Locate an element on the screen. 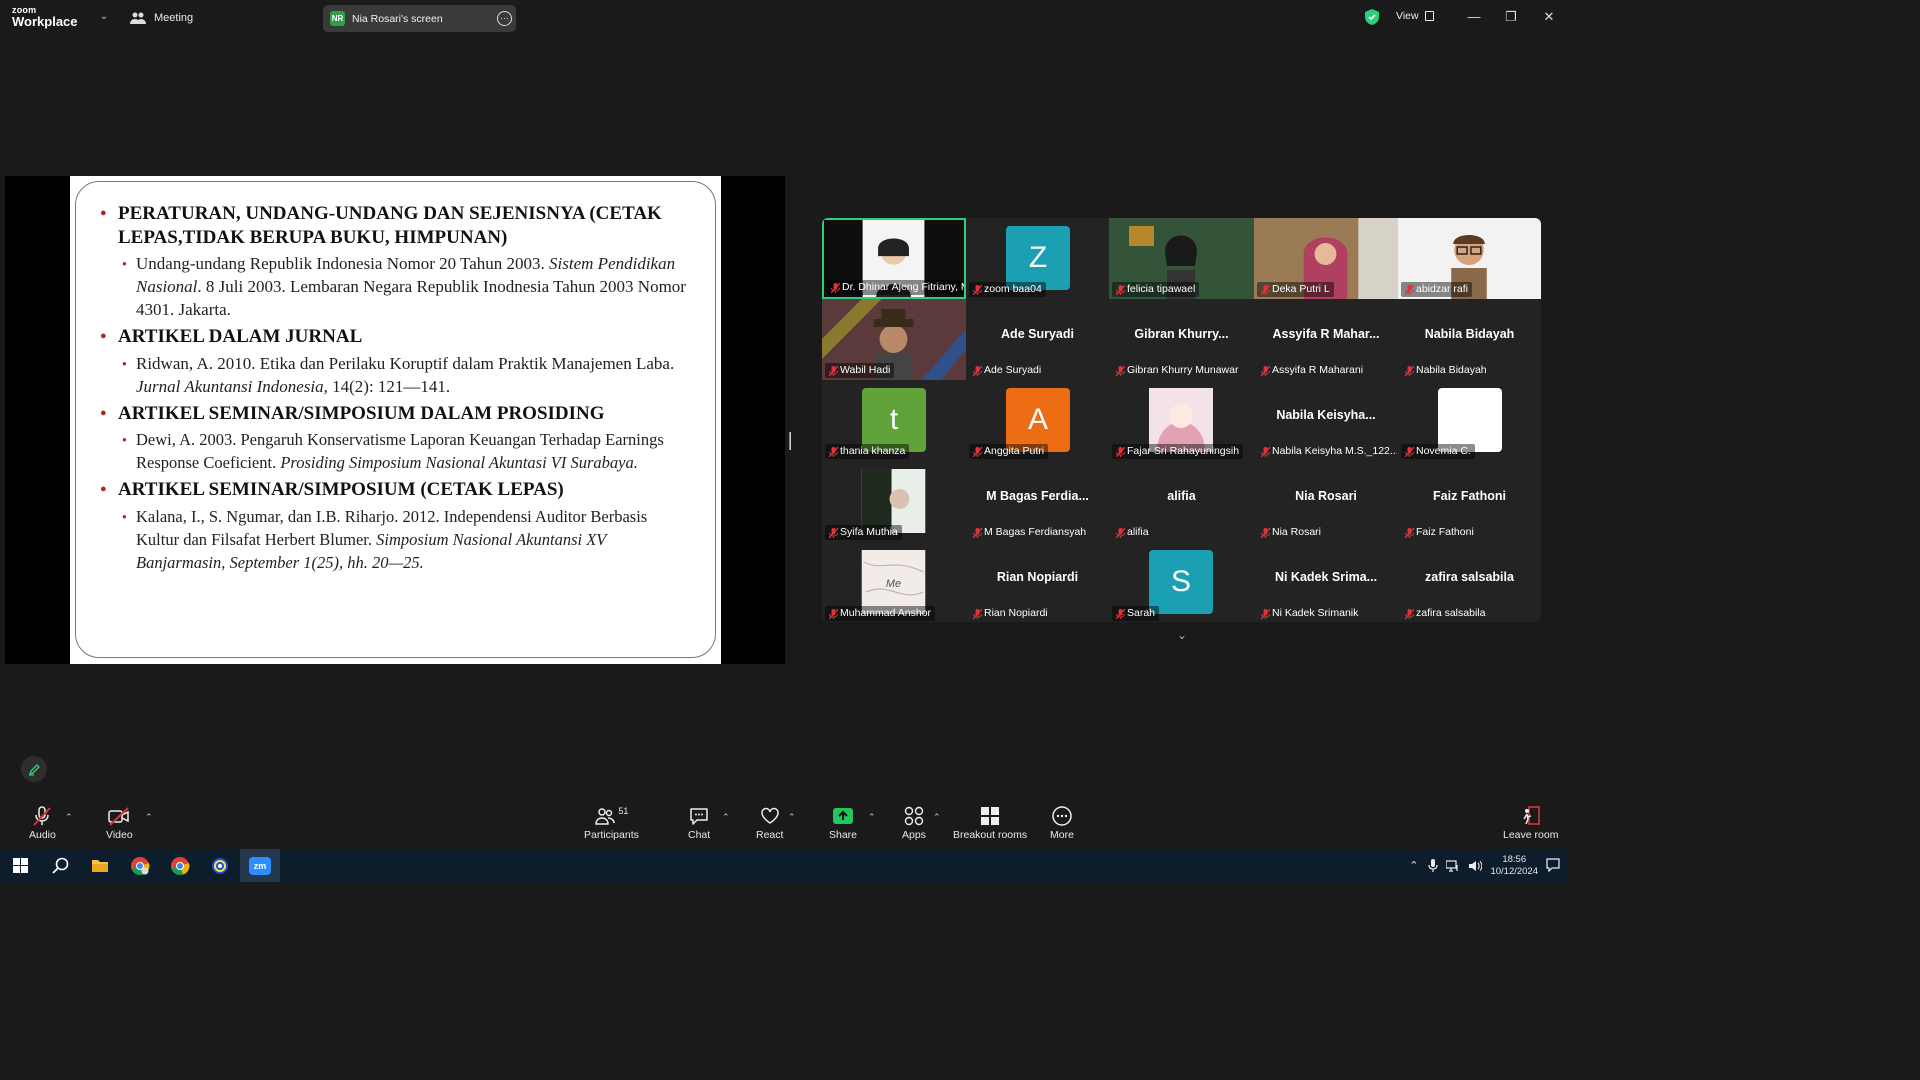 This screenshot has width=1920, height=1080. participant-tile: felicia tipawael is located at coordinates (1181, 258).